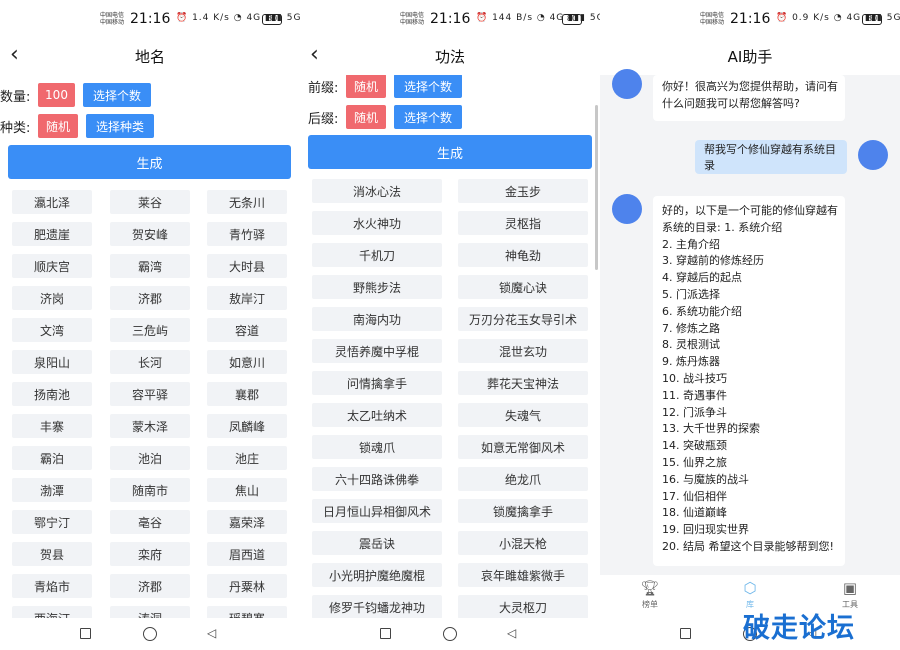 Image resolution: width=900 pixels, height=650 pixels. I want to click on technique-item: 锁魔擒拿手, so click(523, 511).